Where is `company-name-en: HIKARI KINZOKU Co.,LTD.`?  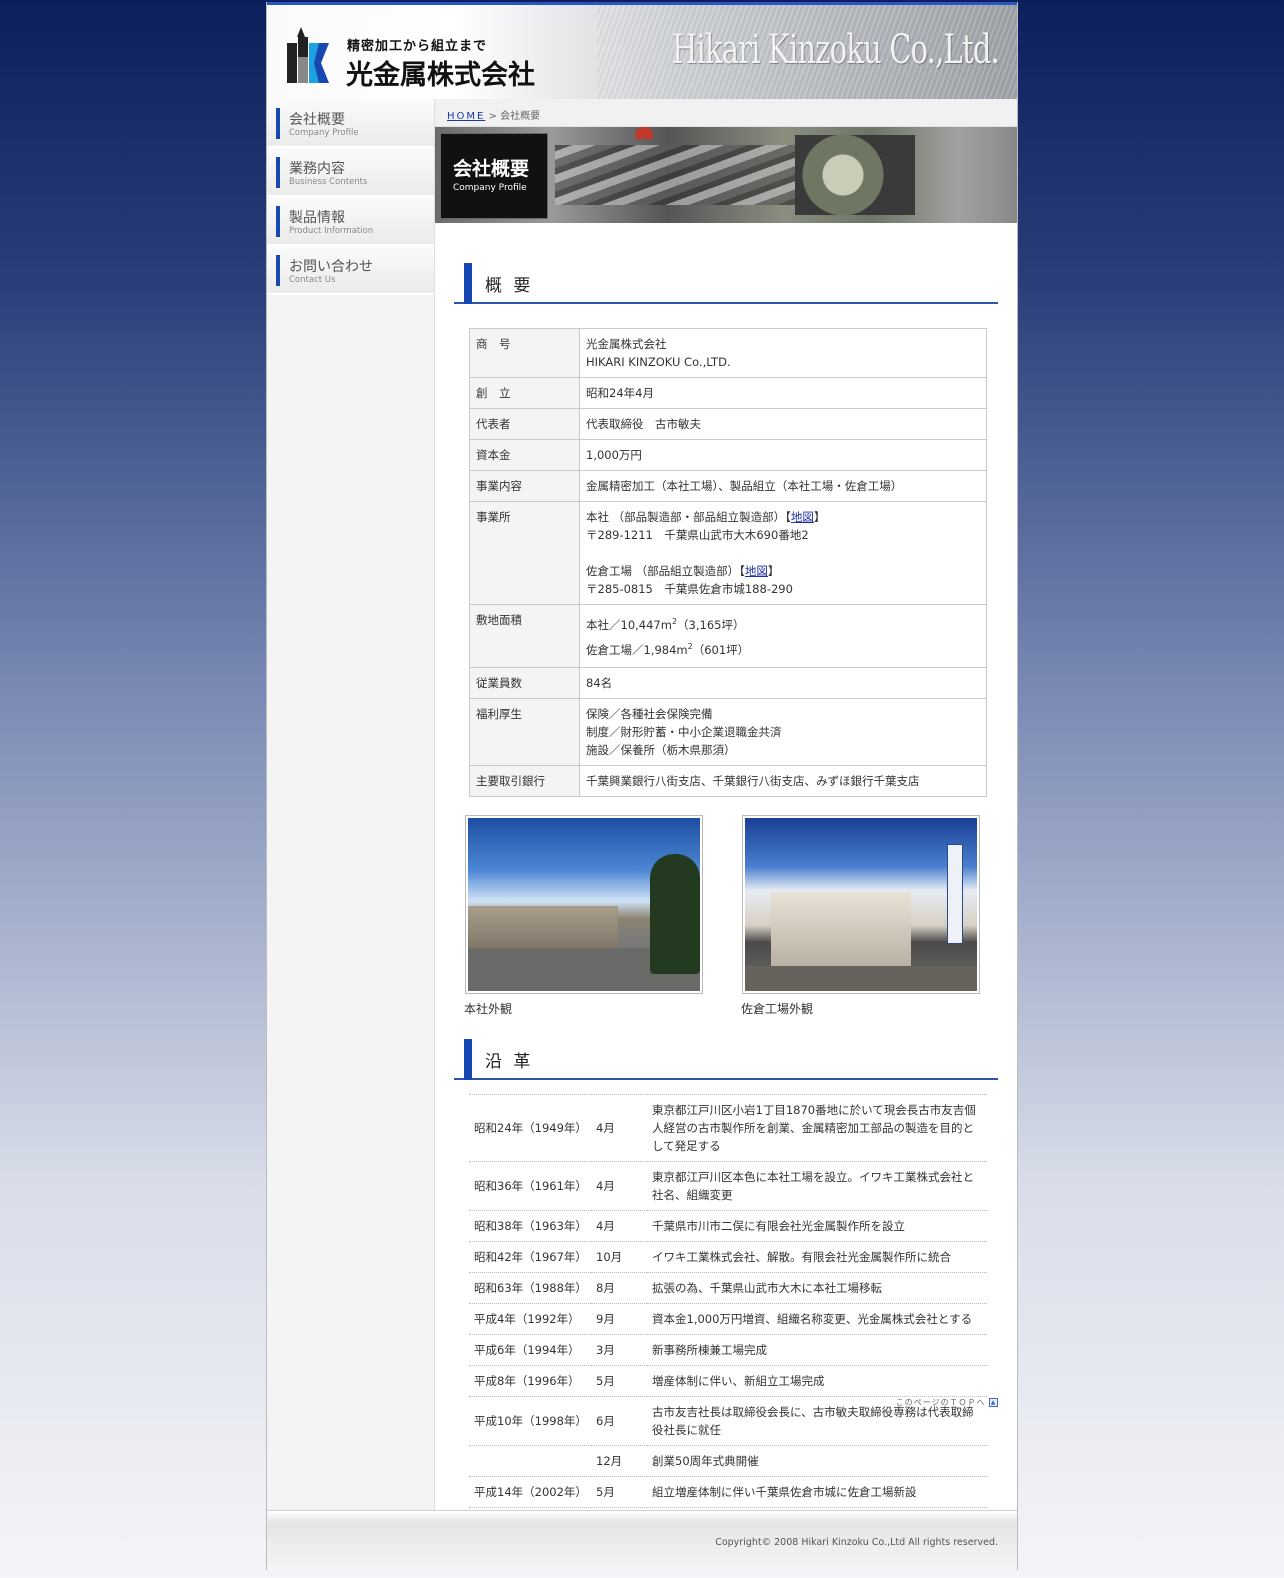 company-name-en: HIKARI KINZOKU Co.,LTD. is located at coordinates (658, 362).